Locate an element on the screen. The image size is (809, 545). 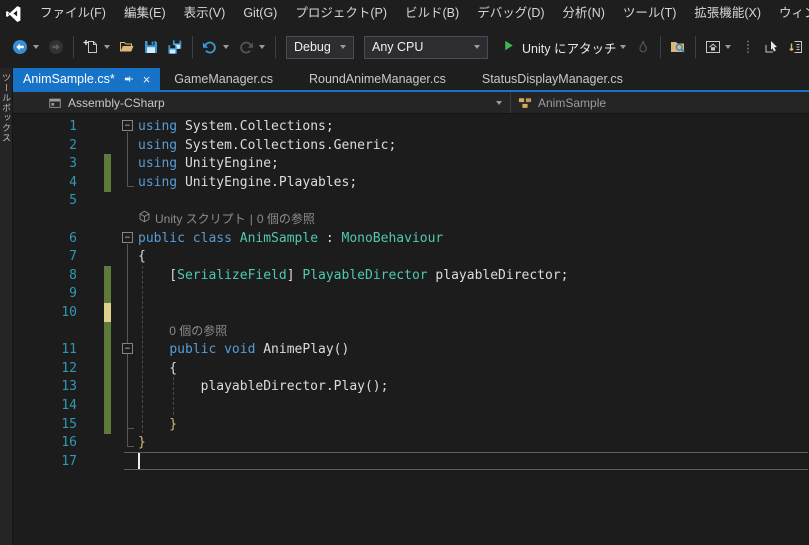
line-number: 9 is located at coordinates (73, 294).